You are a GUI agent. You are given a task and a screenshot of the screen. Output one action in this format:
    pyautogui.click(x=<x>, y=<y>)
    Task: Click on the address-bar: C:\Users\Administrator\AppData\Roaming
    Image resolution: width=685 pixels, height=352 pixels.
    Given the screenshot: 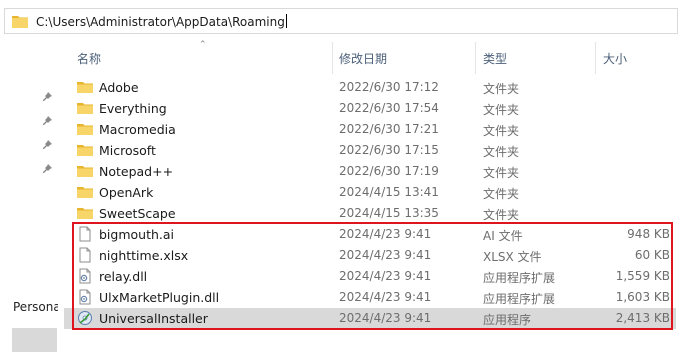 What is the action you would take?
    pyautogui.click(x=341, y=21)
    